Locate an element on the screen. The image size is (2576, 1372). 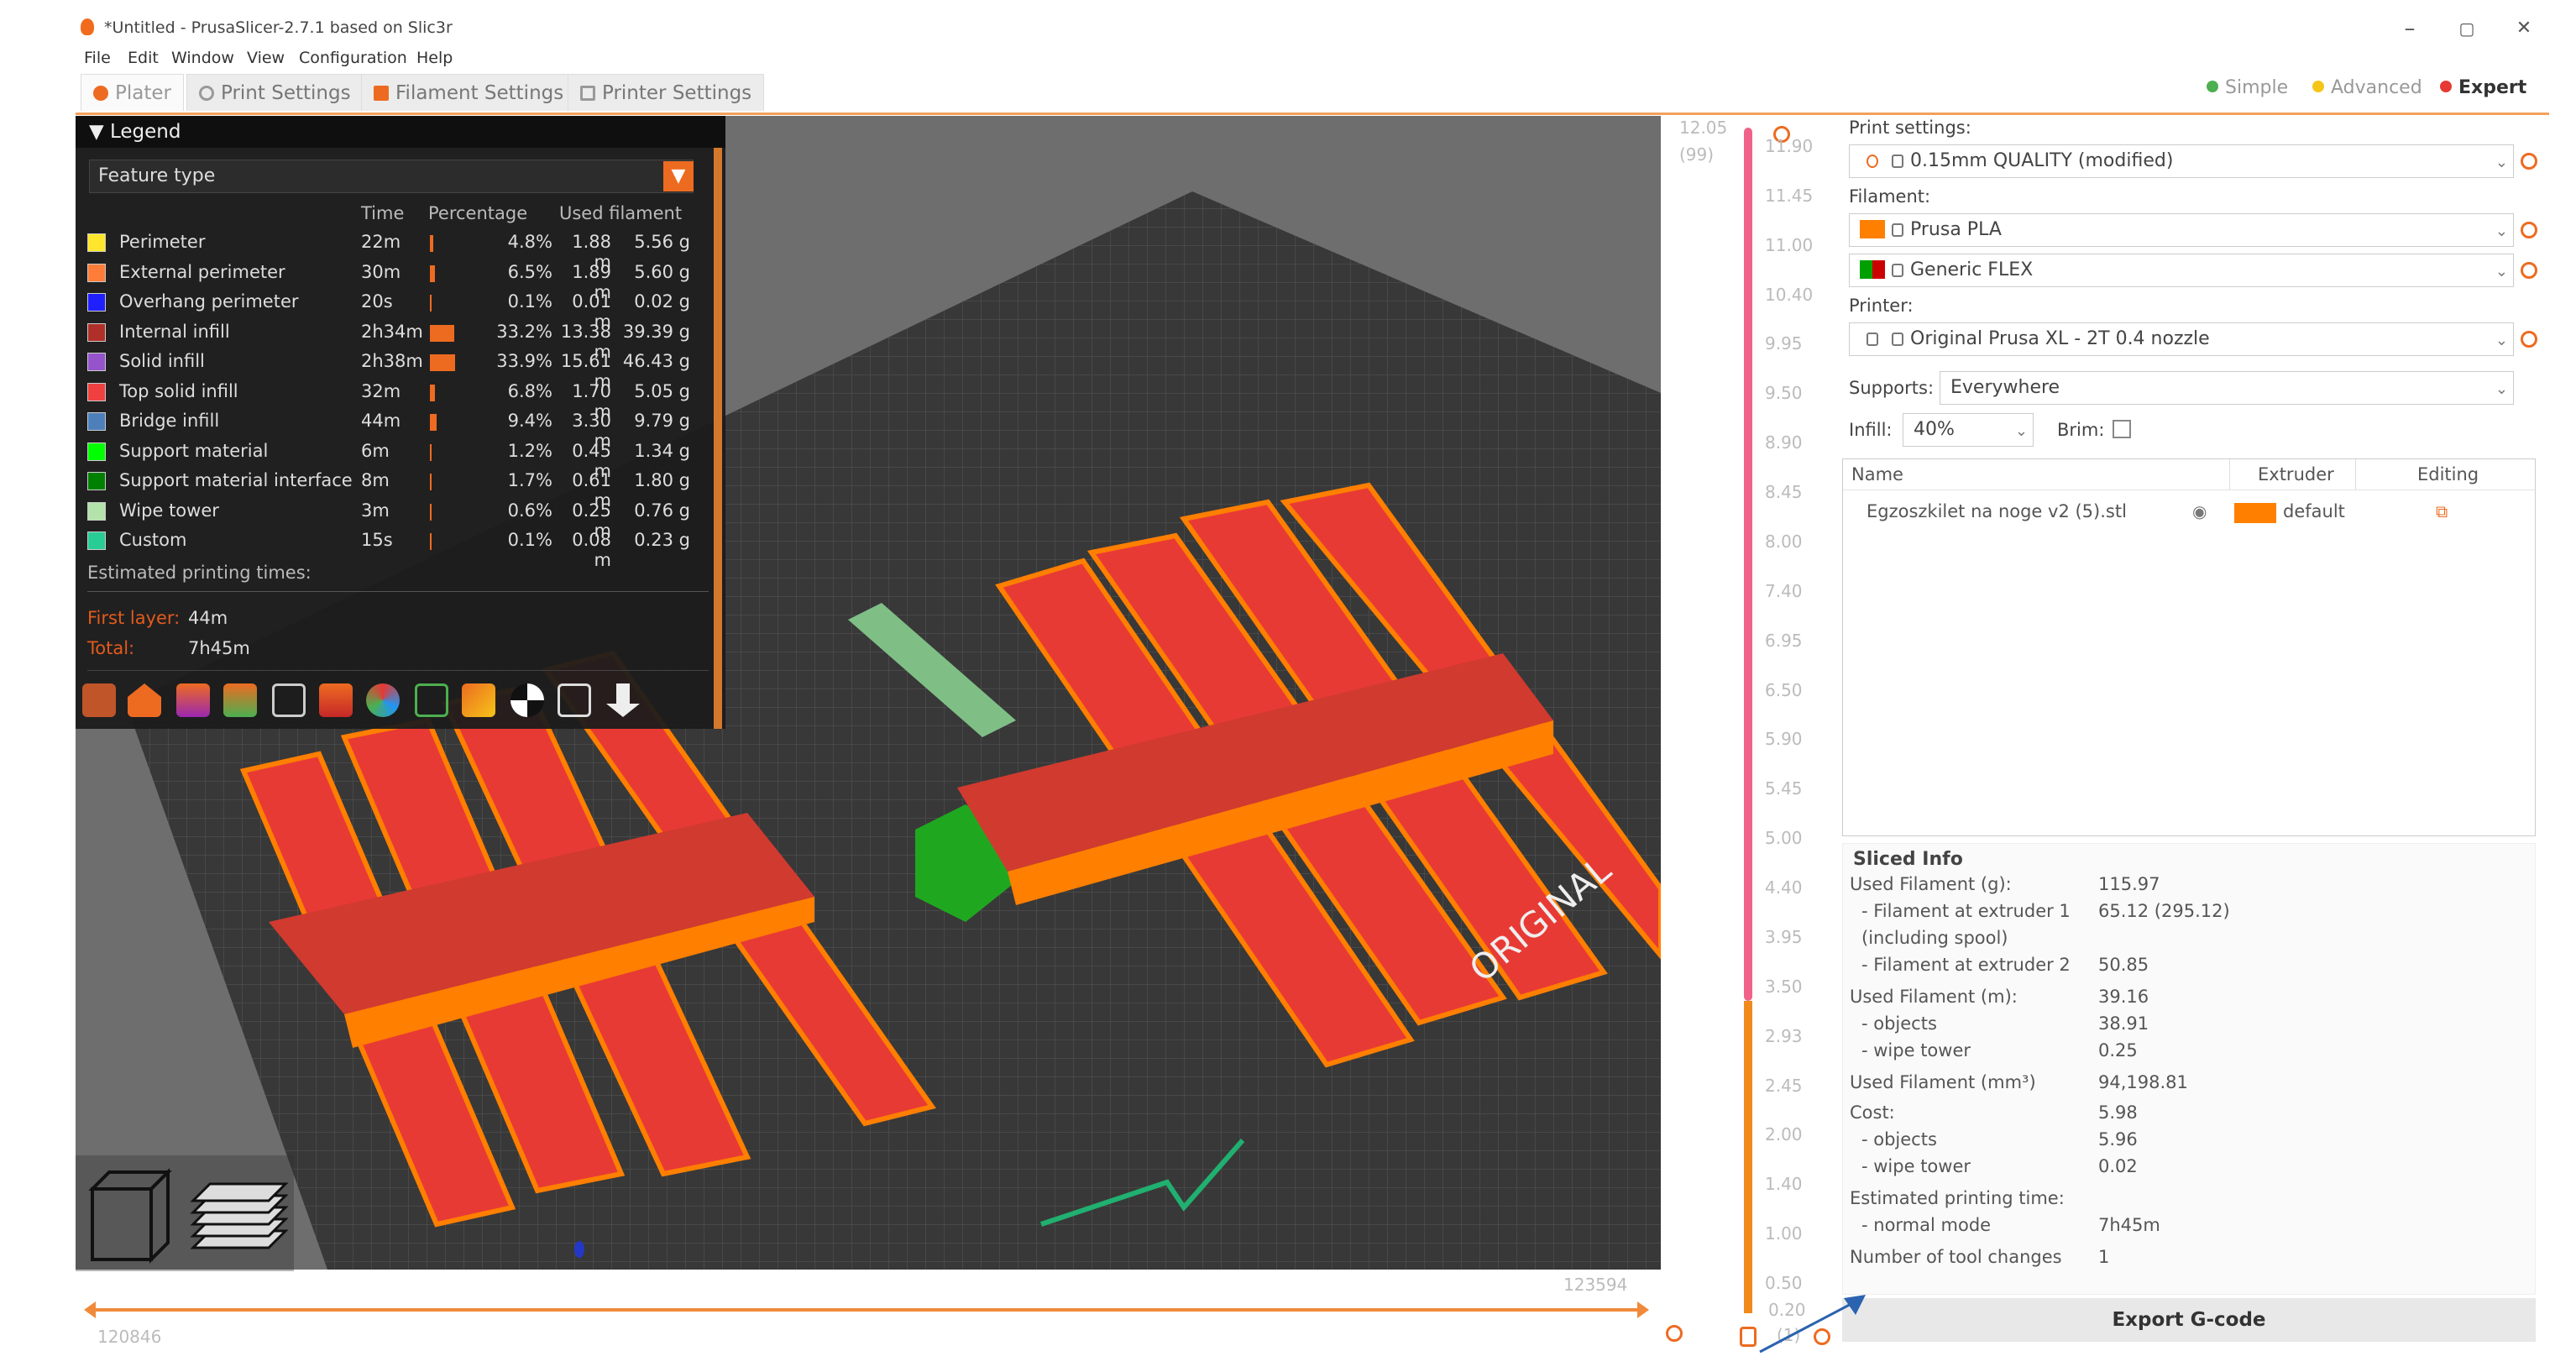
export-gcode-button: Export G-code is located at coordinates (2189, 1320).